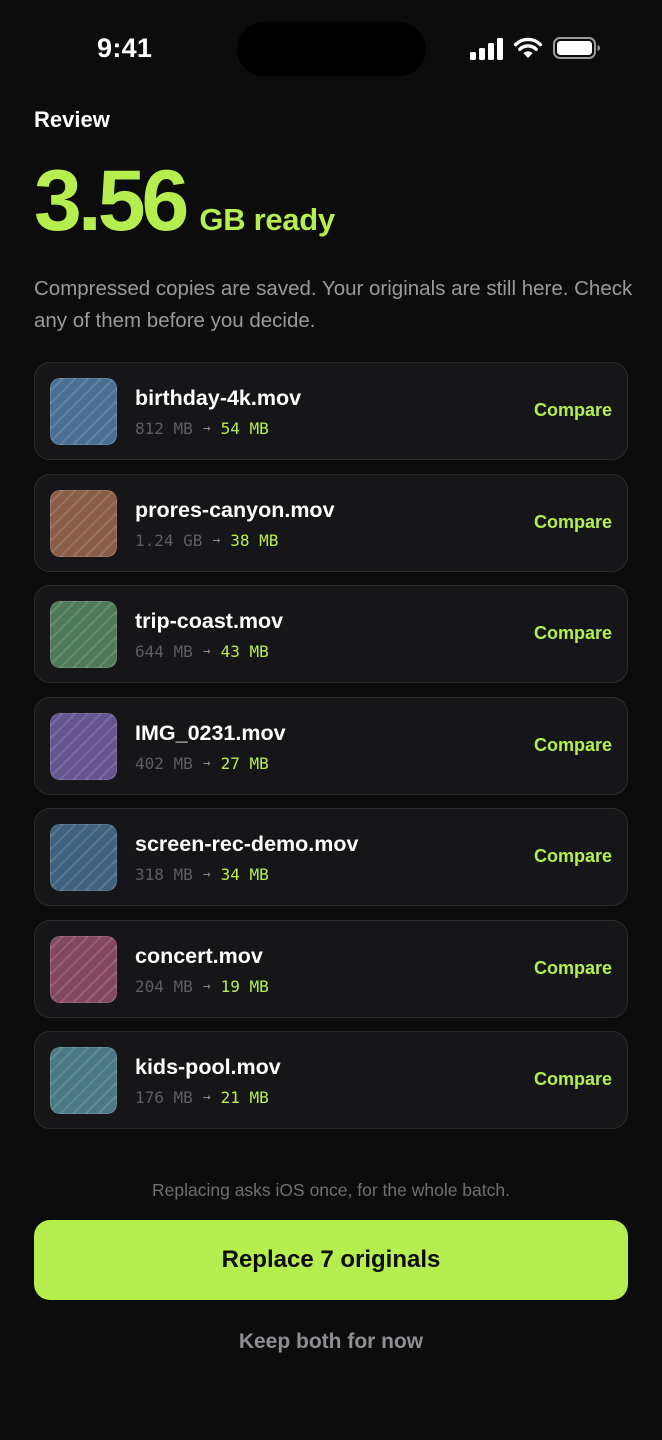 The width and height of the screenshot is (662, 1440). I want to click on file-name: prores-canyon.mov, so click(235, 509).